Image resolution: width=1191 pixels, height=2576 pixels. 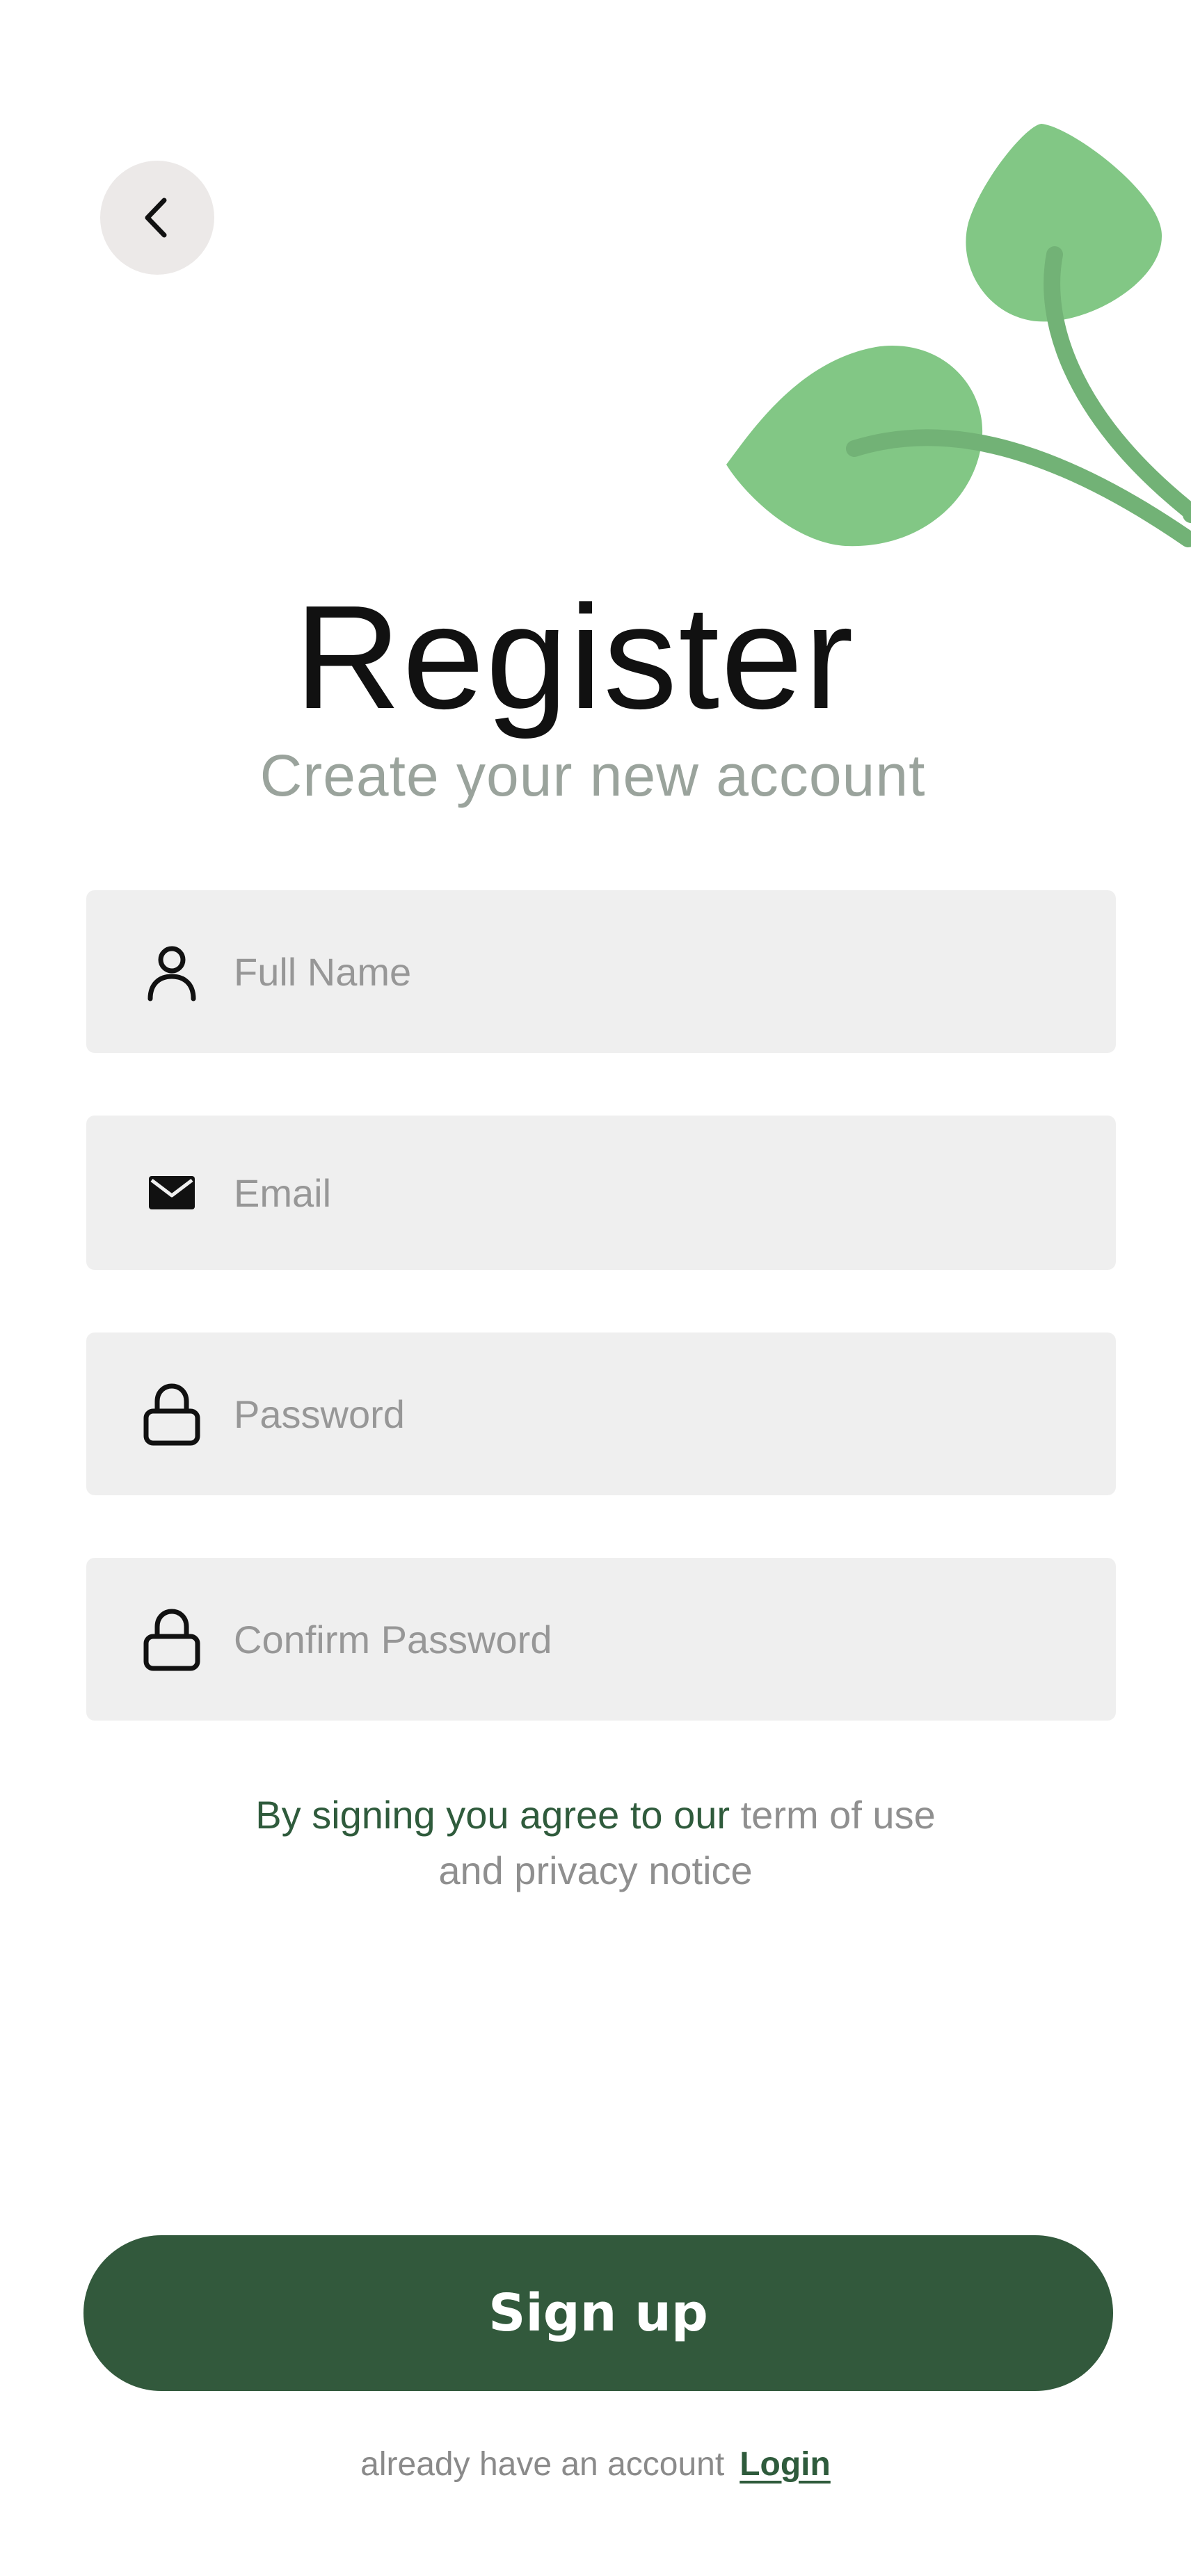 What do you see at coordinates (958, 335) in the screenshot?
I see `leaves-illustration` at bounding box center [958, 335].